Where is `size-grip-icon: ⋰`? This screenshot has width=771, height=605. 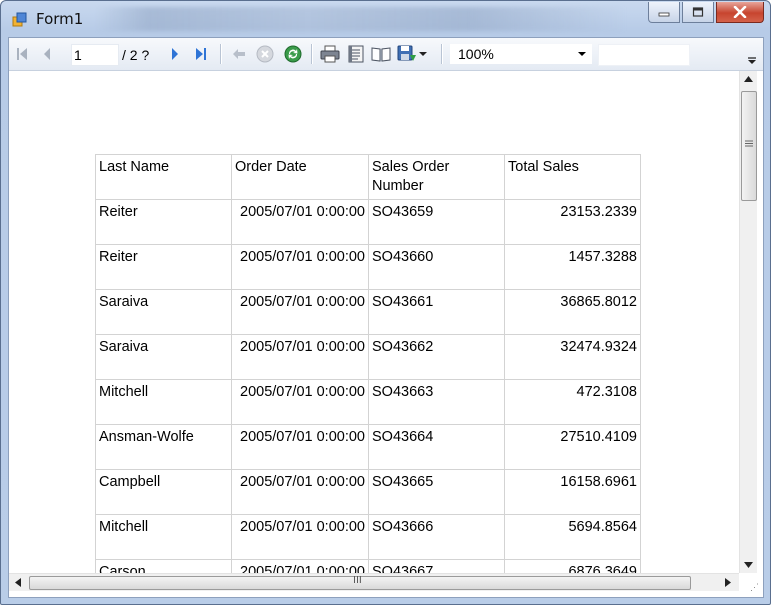 size-grip-icon: ⋰ is located at coordinates (754, 587).